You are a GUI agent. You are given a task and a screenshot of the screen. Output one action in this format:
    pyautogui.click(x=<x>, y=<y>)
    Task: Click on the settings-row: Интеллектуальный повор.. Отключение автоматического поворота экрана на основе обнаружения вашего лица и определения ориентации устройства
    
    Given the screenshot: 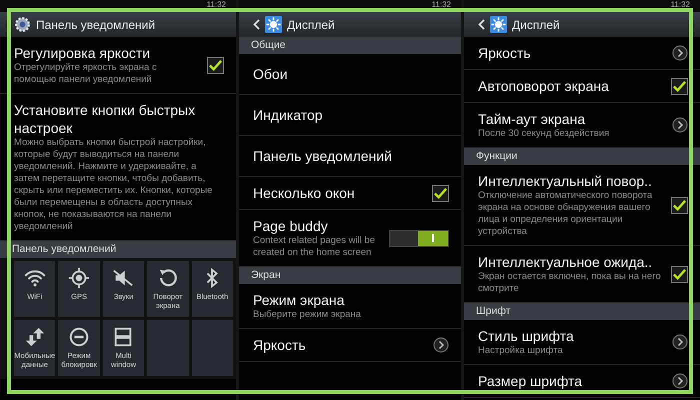 What is the action you would take?
    pyautogui.click(x=582, y=205)
    